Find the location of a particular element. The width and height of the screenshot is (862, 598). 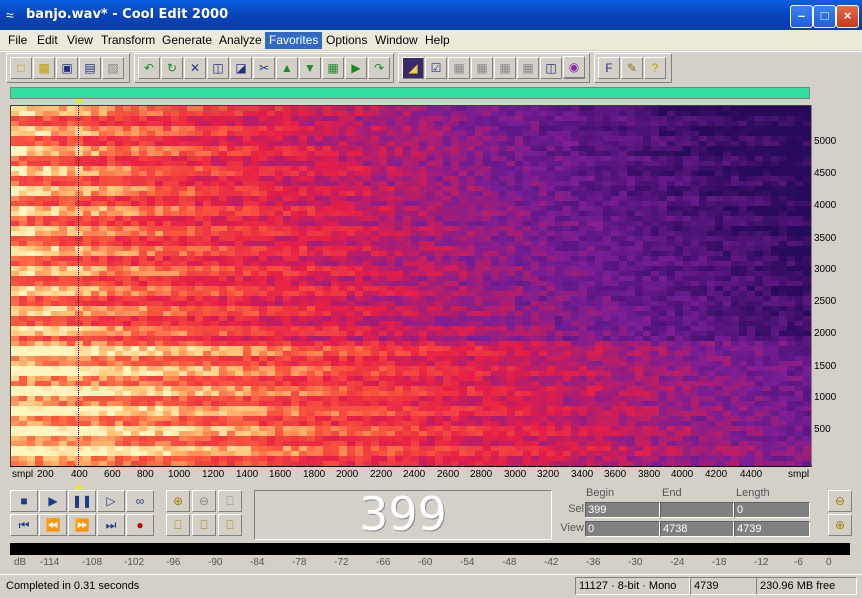

paste-new-icon: ▦ is located at coordinates (333, 68).